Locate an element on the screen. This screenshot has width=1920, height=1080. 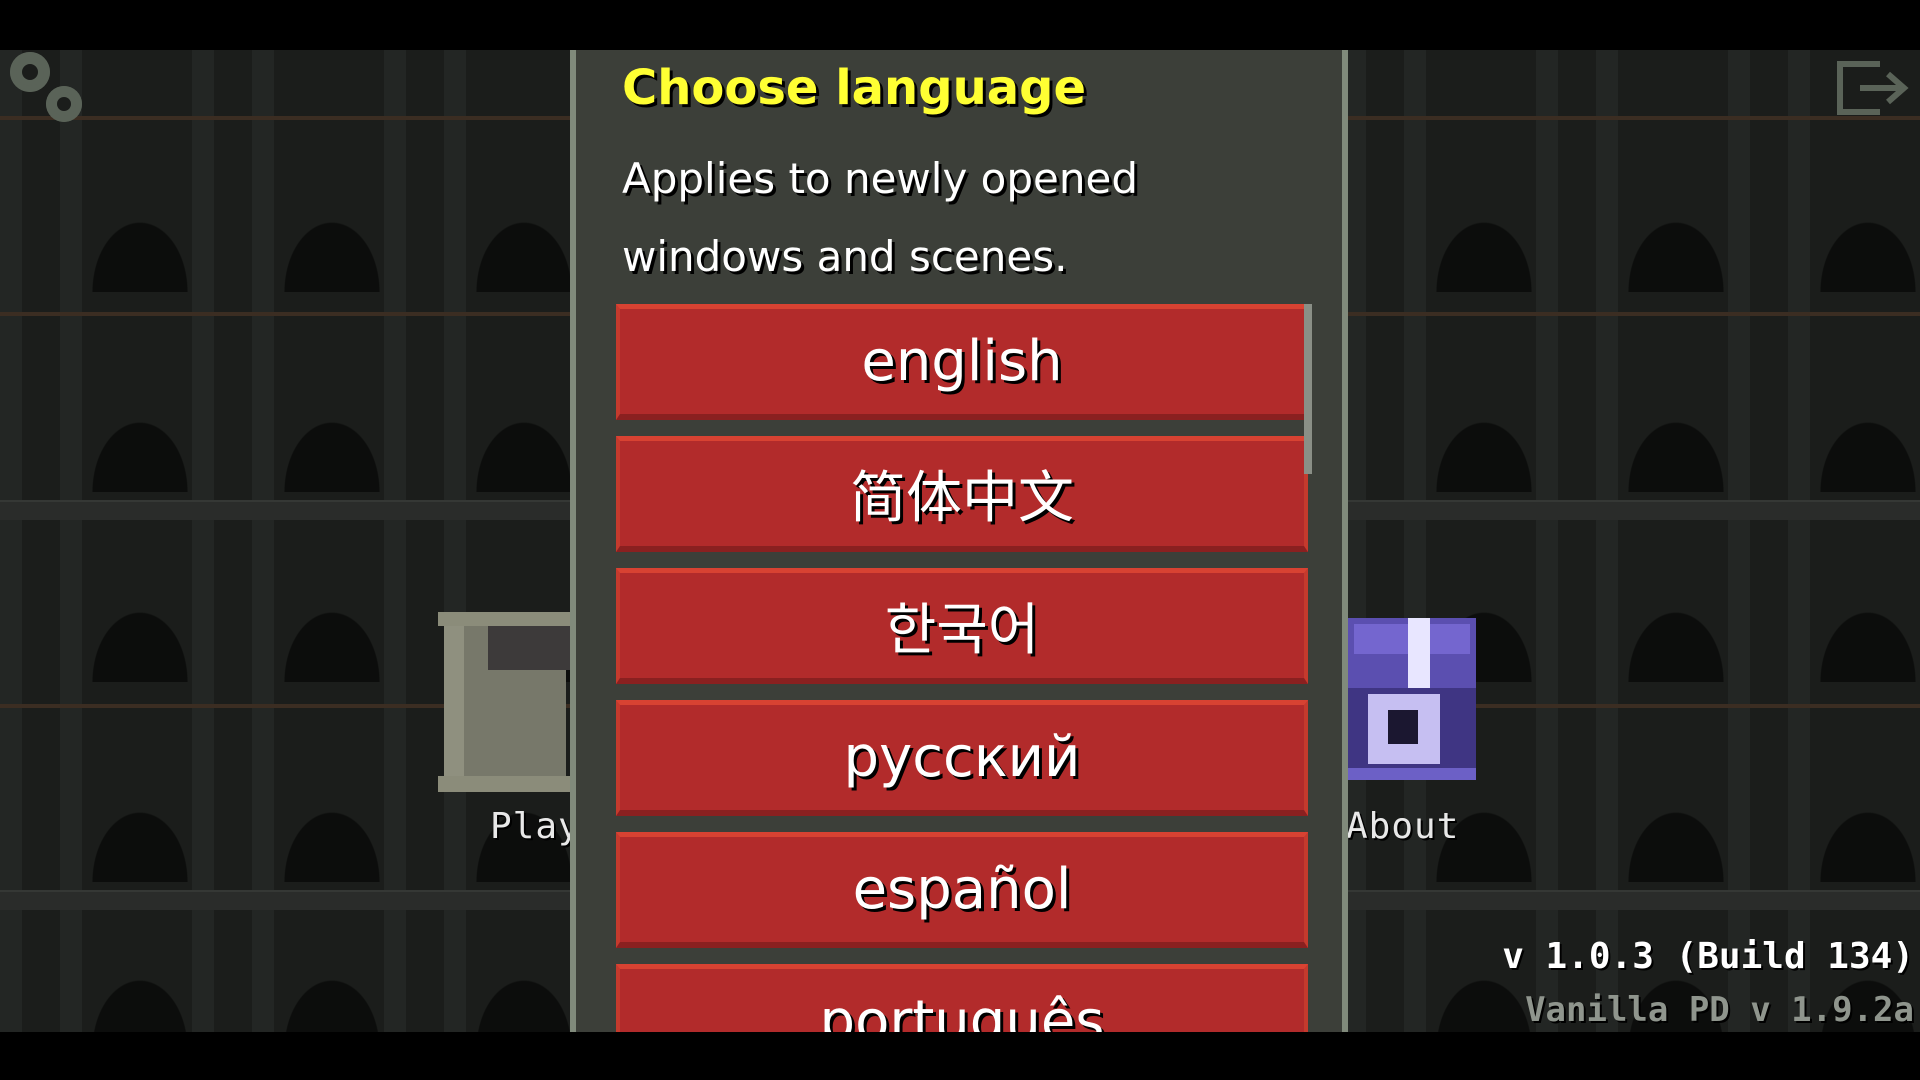
chest-icon is located at coordinates (1412, 699).